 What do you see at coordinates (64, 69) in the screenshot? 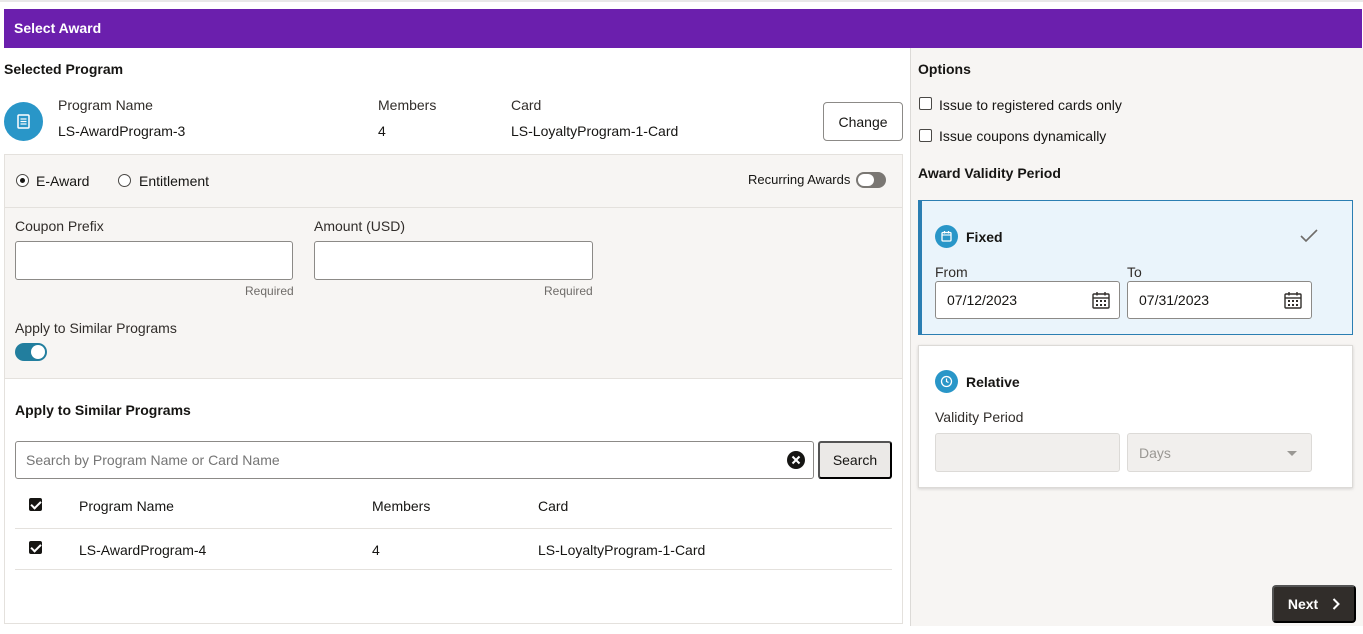
I see `selected-program-heading: Selected Program` at bounding box center [64, 69].